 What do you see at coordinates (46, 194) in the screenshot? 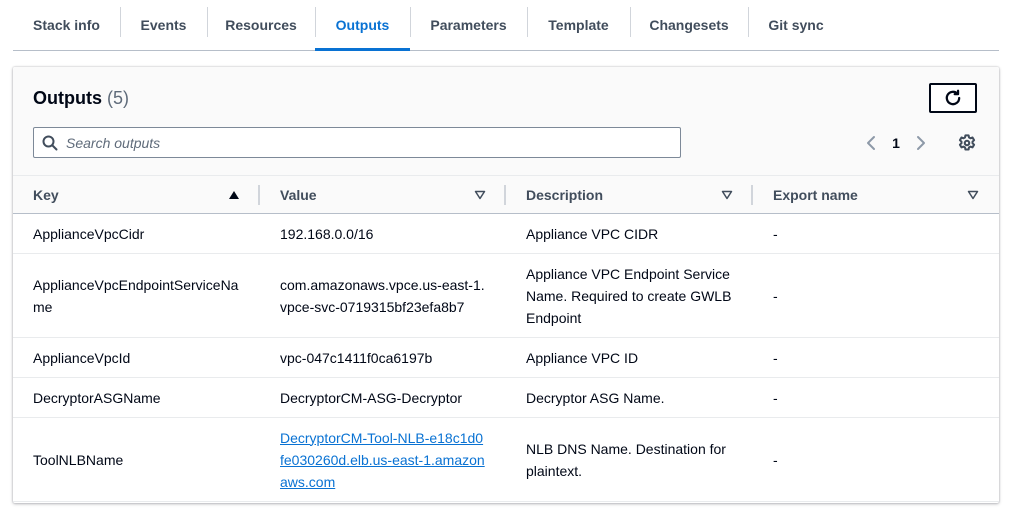
I see `column-label: Key` at bounding box center [46, 194].